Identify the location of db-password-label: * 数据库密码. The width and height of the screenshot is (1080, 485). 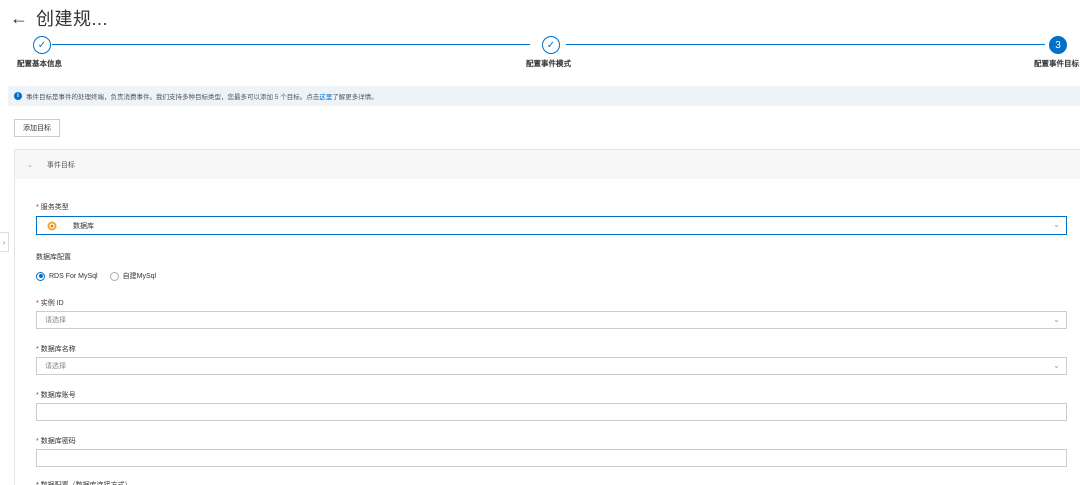
(56, 441).